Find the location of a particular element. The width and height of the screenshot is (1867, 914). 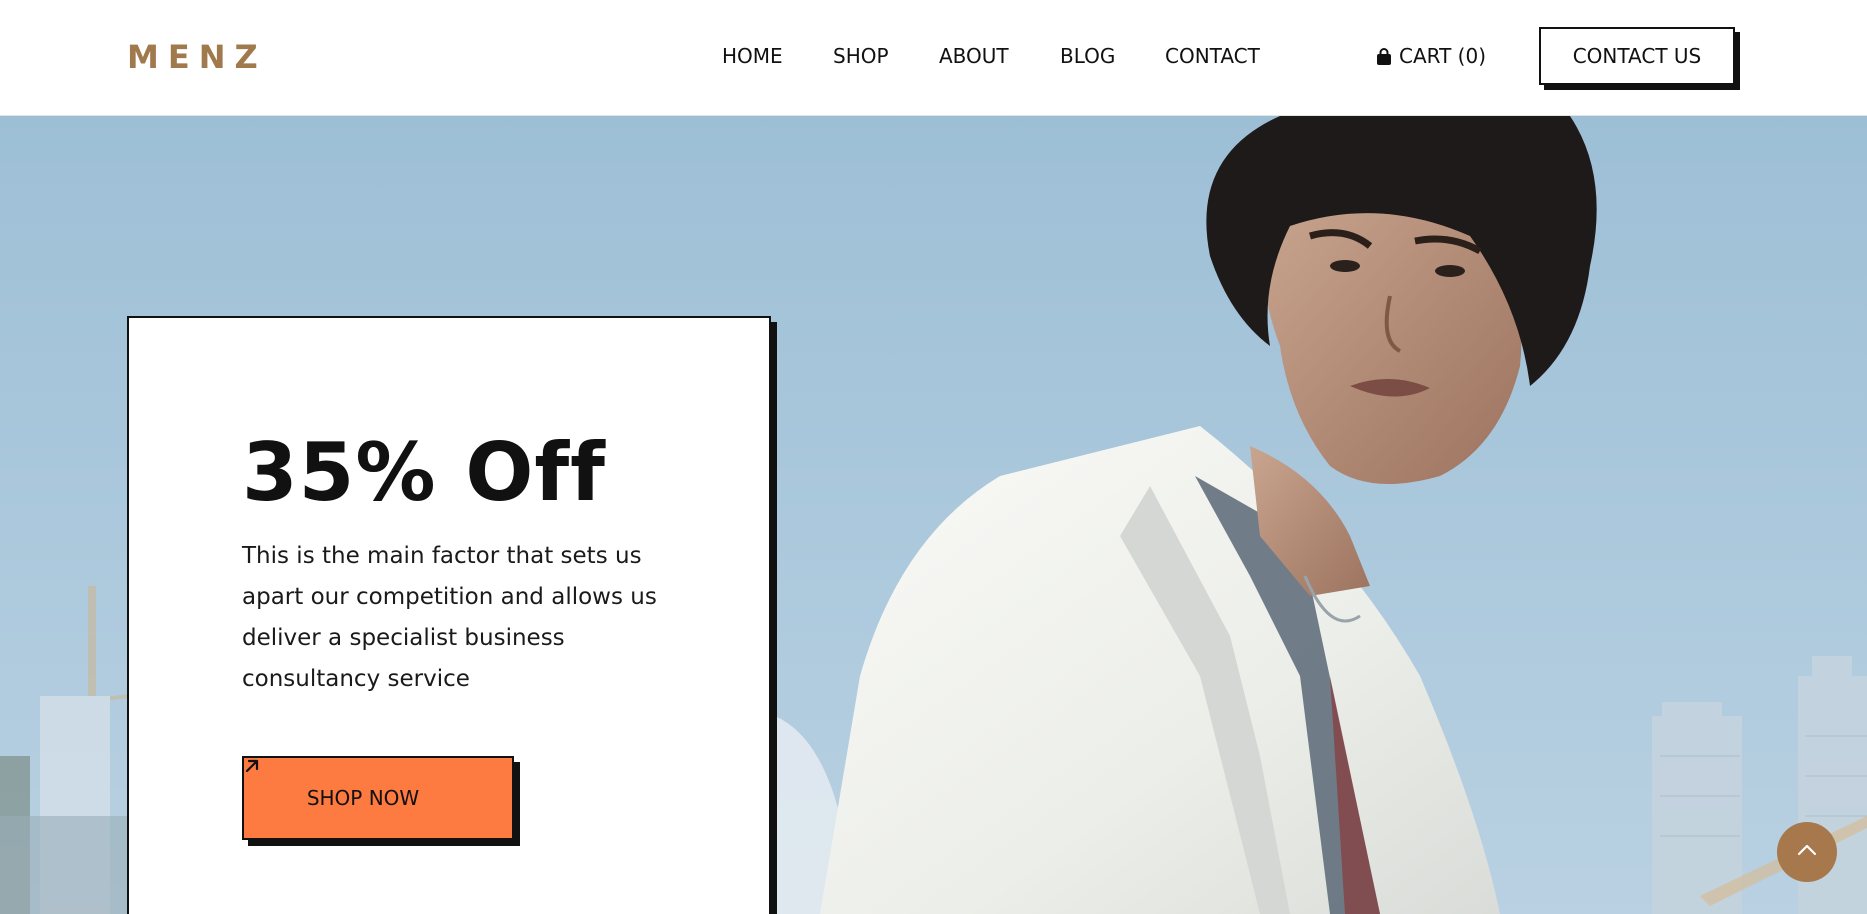

scroll-to-top-button is located at coordinates (1807, 852).